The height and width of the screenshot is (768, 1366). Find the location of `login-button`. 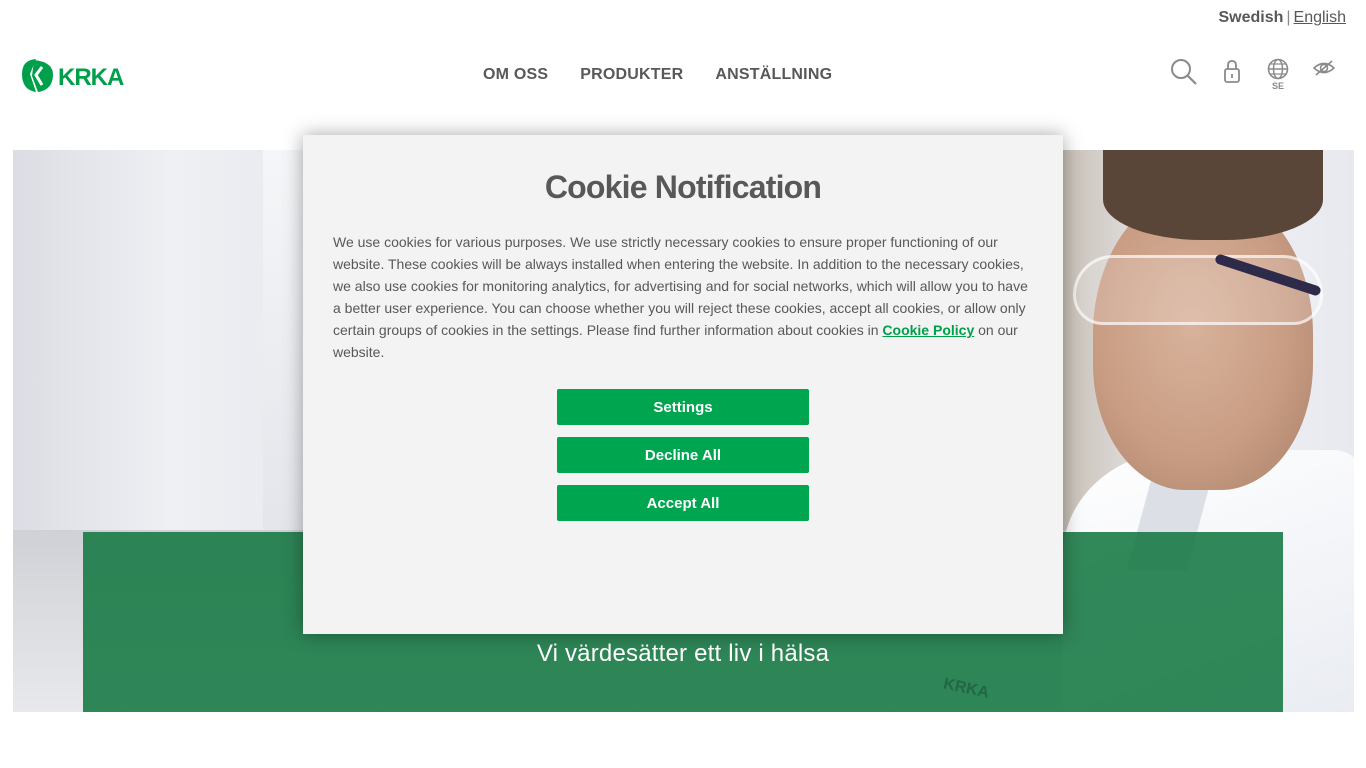

login-button is located at coordinates (1232, 75).